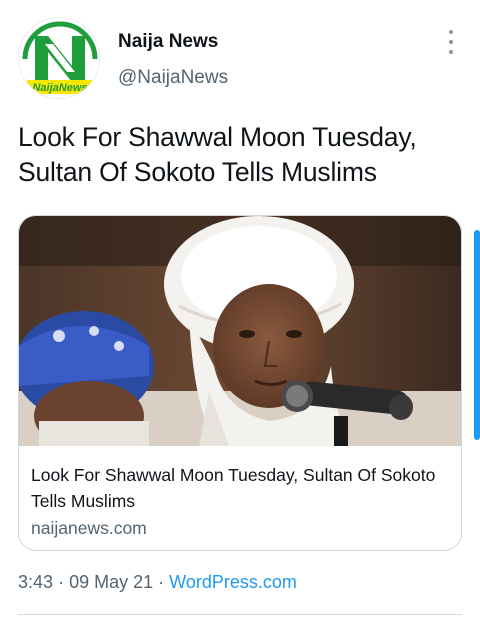  I want to click on author-handle: @NaijaNews, so click(173, 78).